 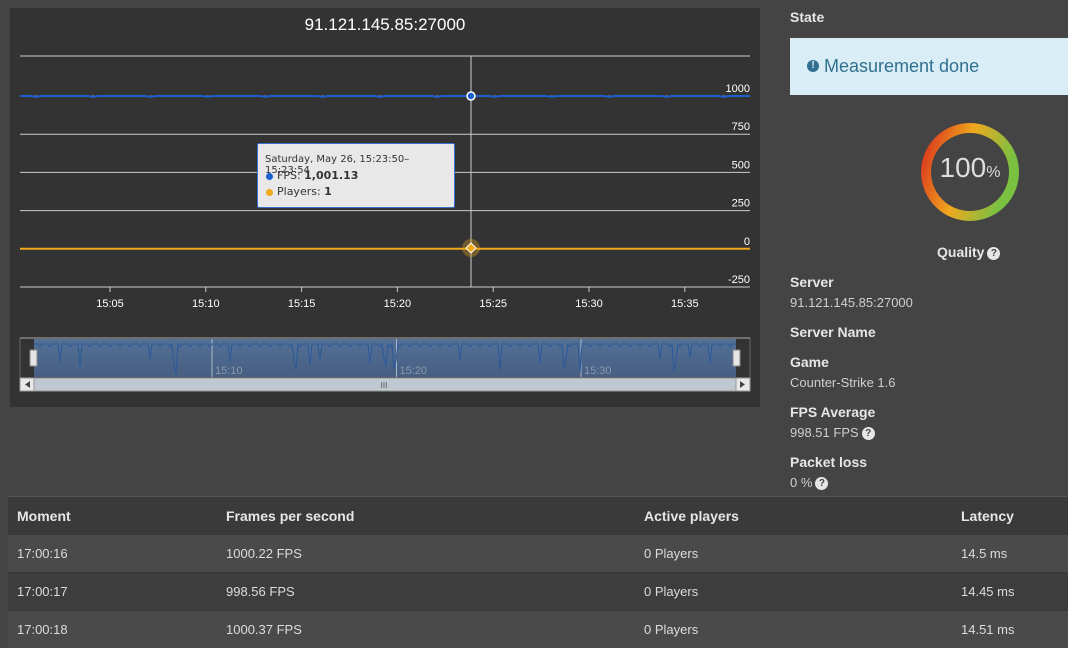 I want to click on cell-fps: 998.56 FPS, so click(x=426, y=592).